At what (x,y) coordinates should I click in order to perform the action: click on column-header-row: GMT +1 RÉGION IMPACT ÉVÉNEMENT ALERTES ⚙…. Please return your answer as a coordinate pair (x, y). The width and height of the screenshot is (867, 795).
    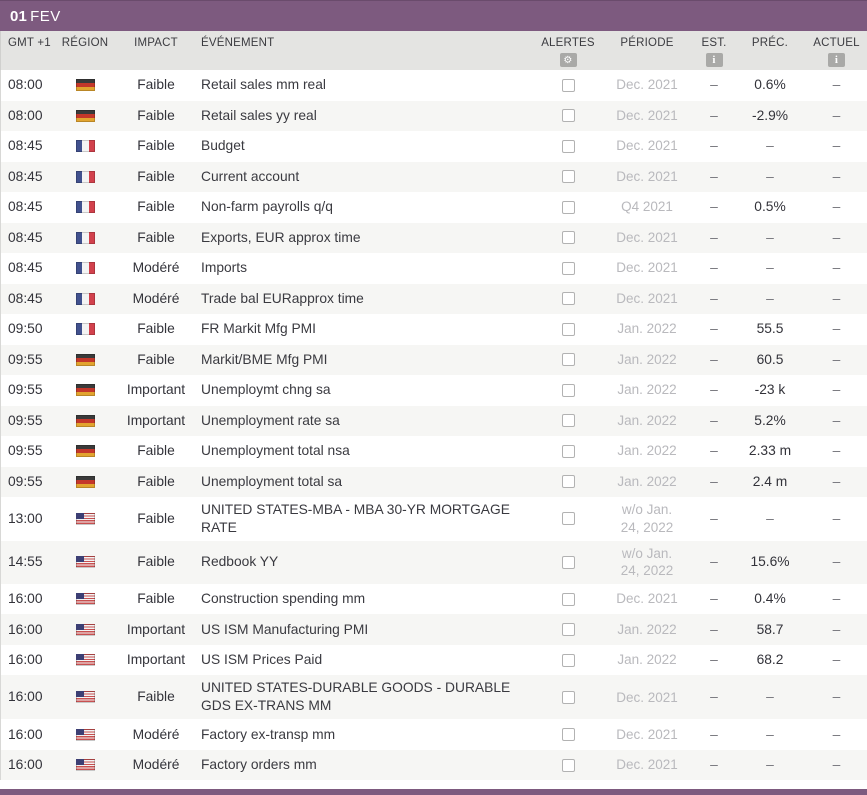
    Looking at the image, I should click on (433, 50).